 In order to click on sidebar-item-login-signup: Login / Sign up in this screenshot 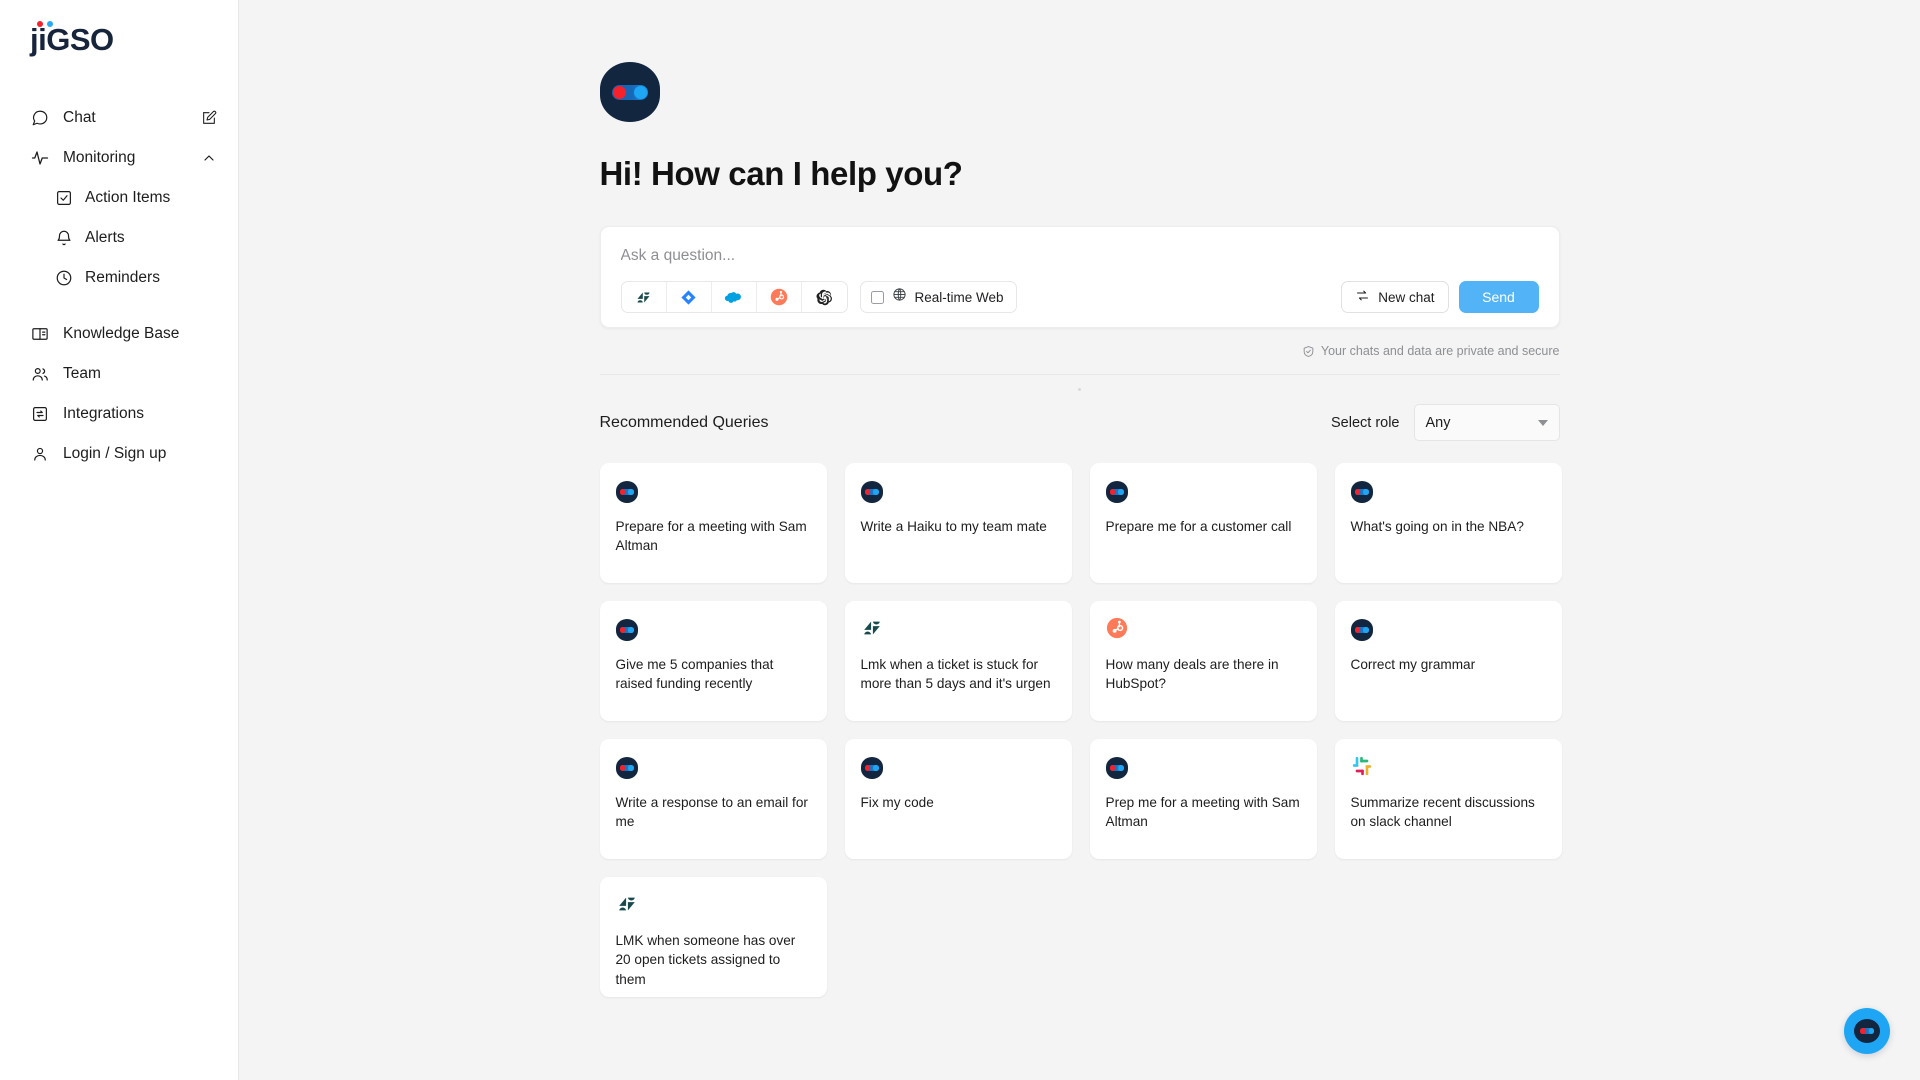, I will do `click(119, 454)`.